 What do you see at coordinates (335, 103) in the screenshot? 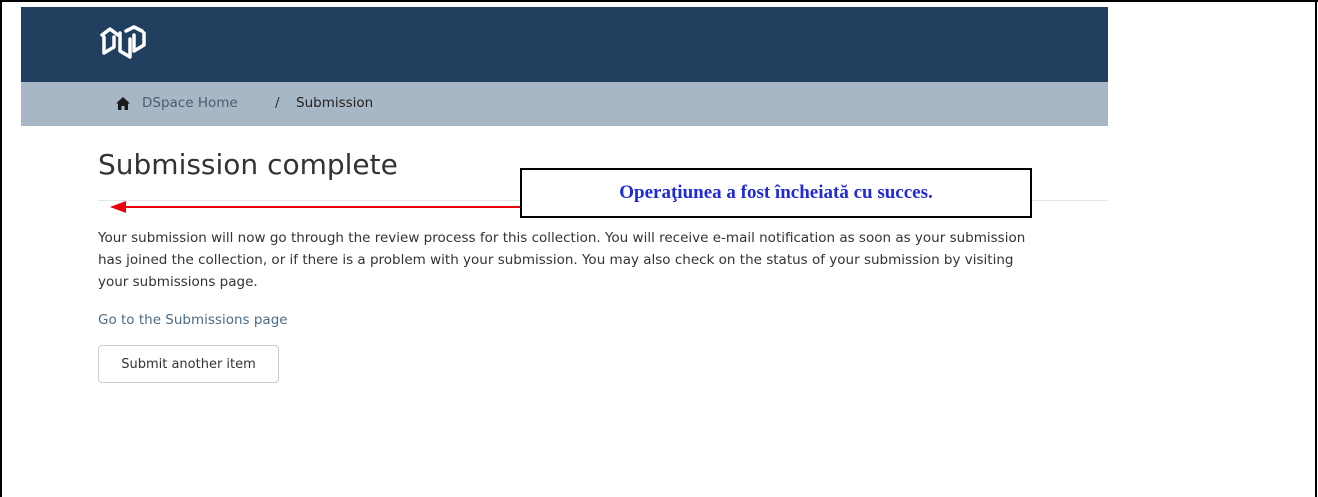
I see `breadcrumb-current: Submission` at bounding box center [335, 103].